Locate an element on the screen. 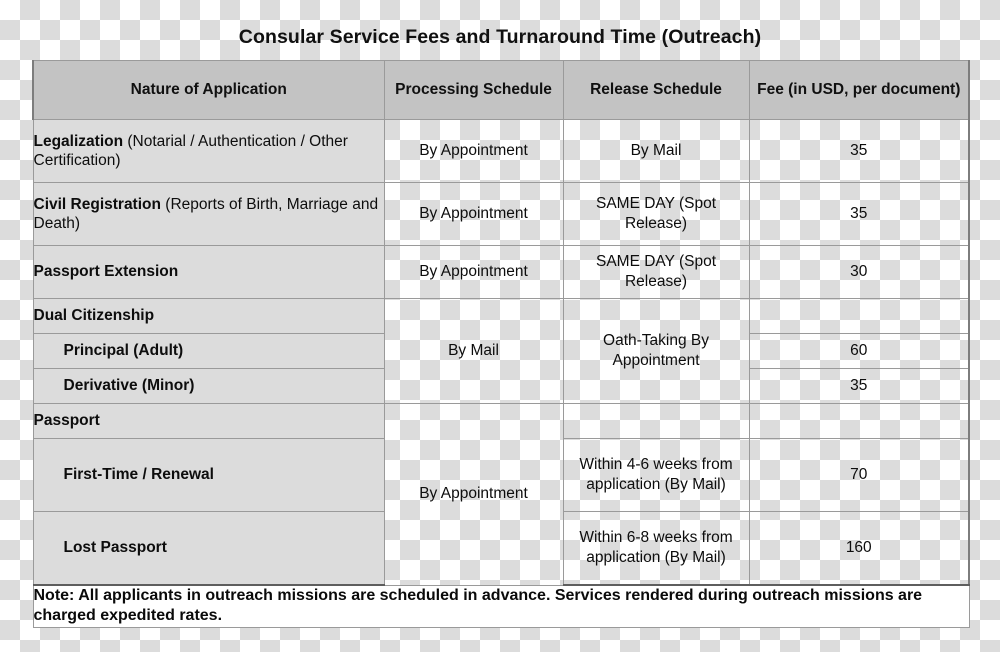  legalization-name: Legalization is located at coordinates (78, 141).